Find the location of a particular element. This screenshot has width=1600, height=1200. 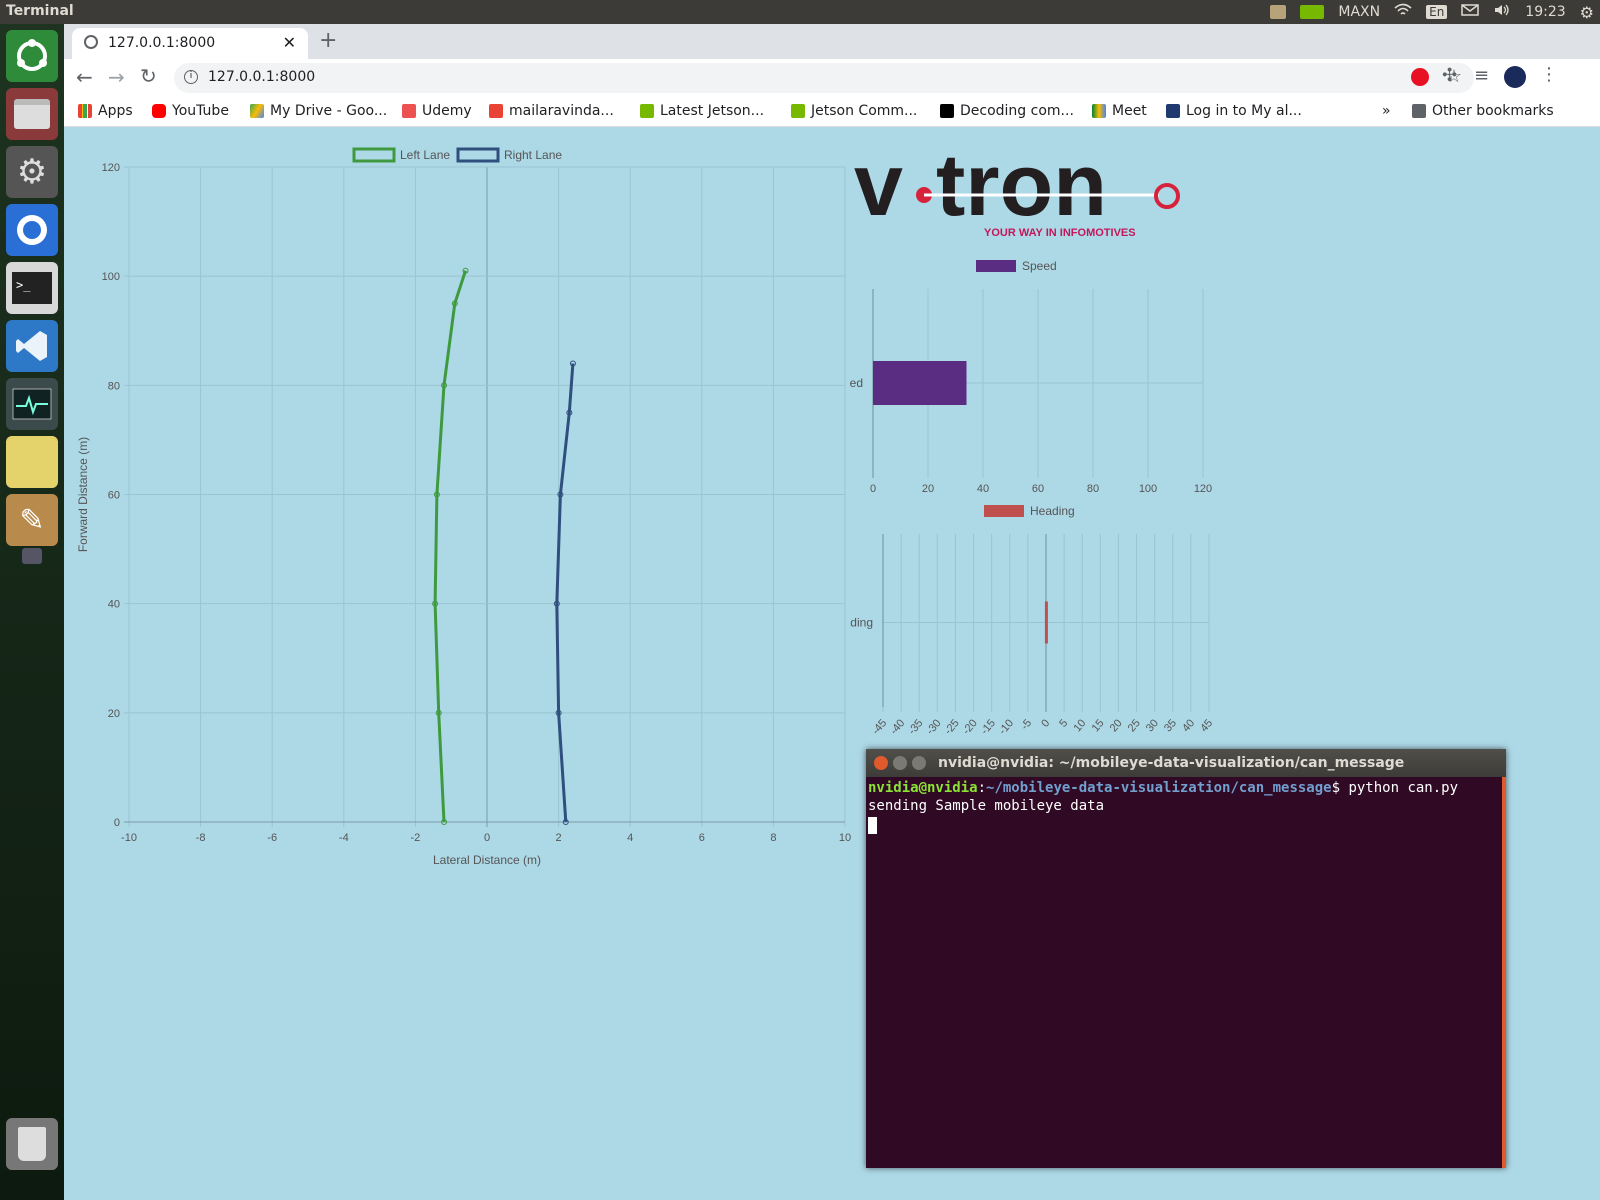

camera-icon is located at coordinates (32, 556).